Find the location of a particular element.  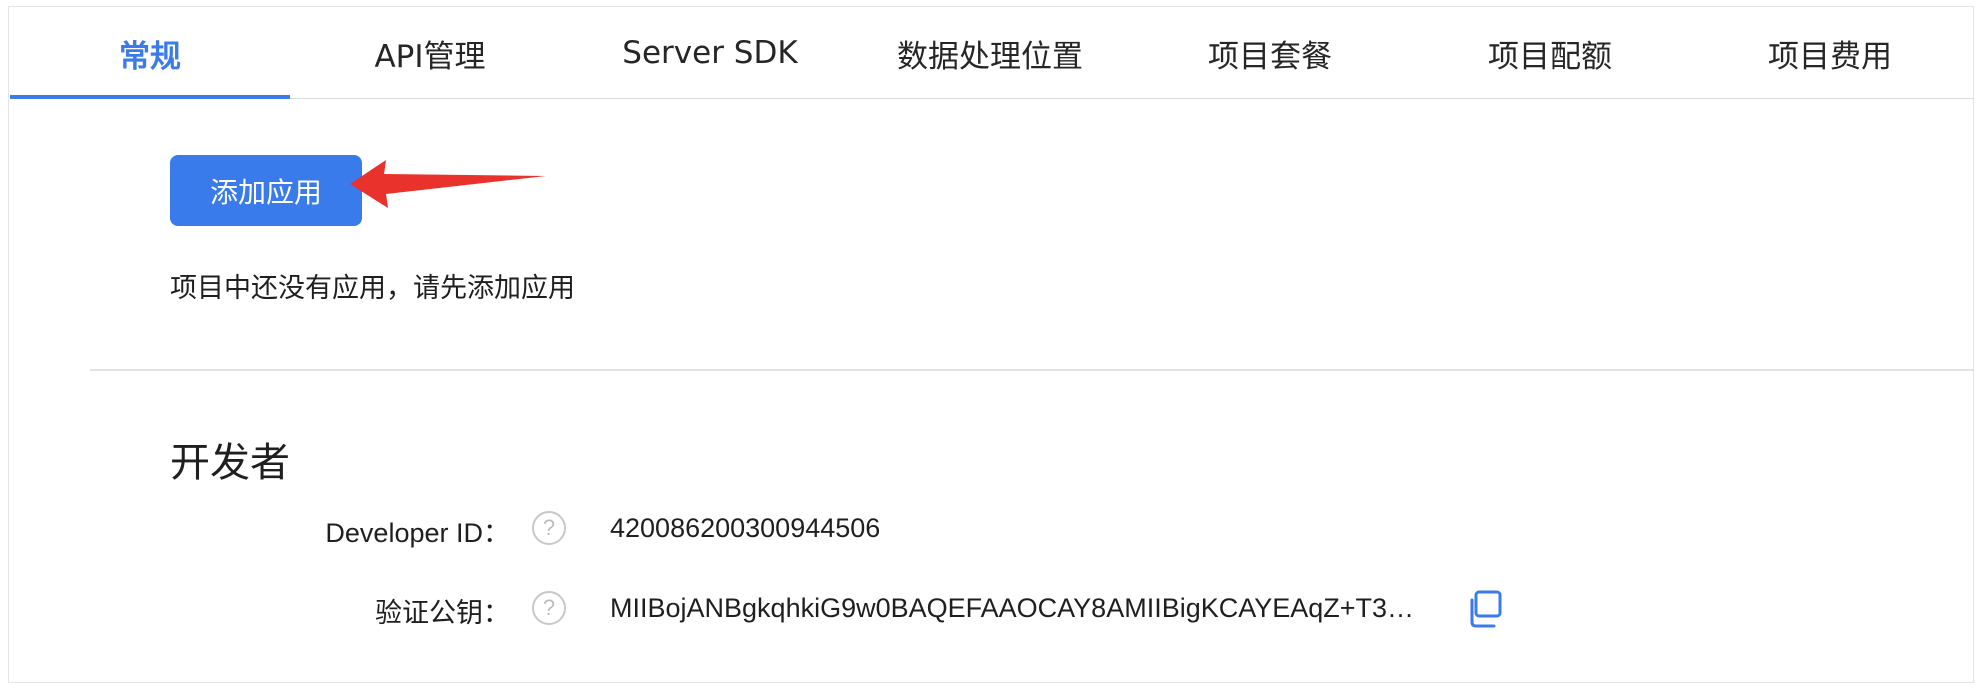

tab-project-plan: 项目套餐 is located at coordinates (1270, 53).